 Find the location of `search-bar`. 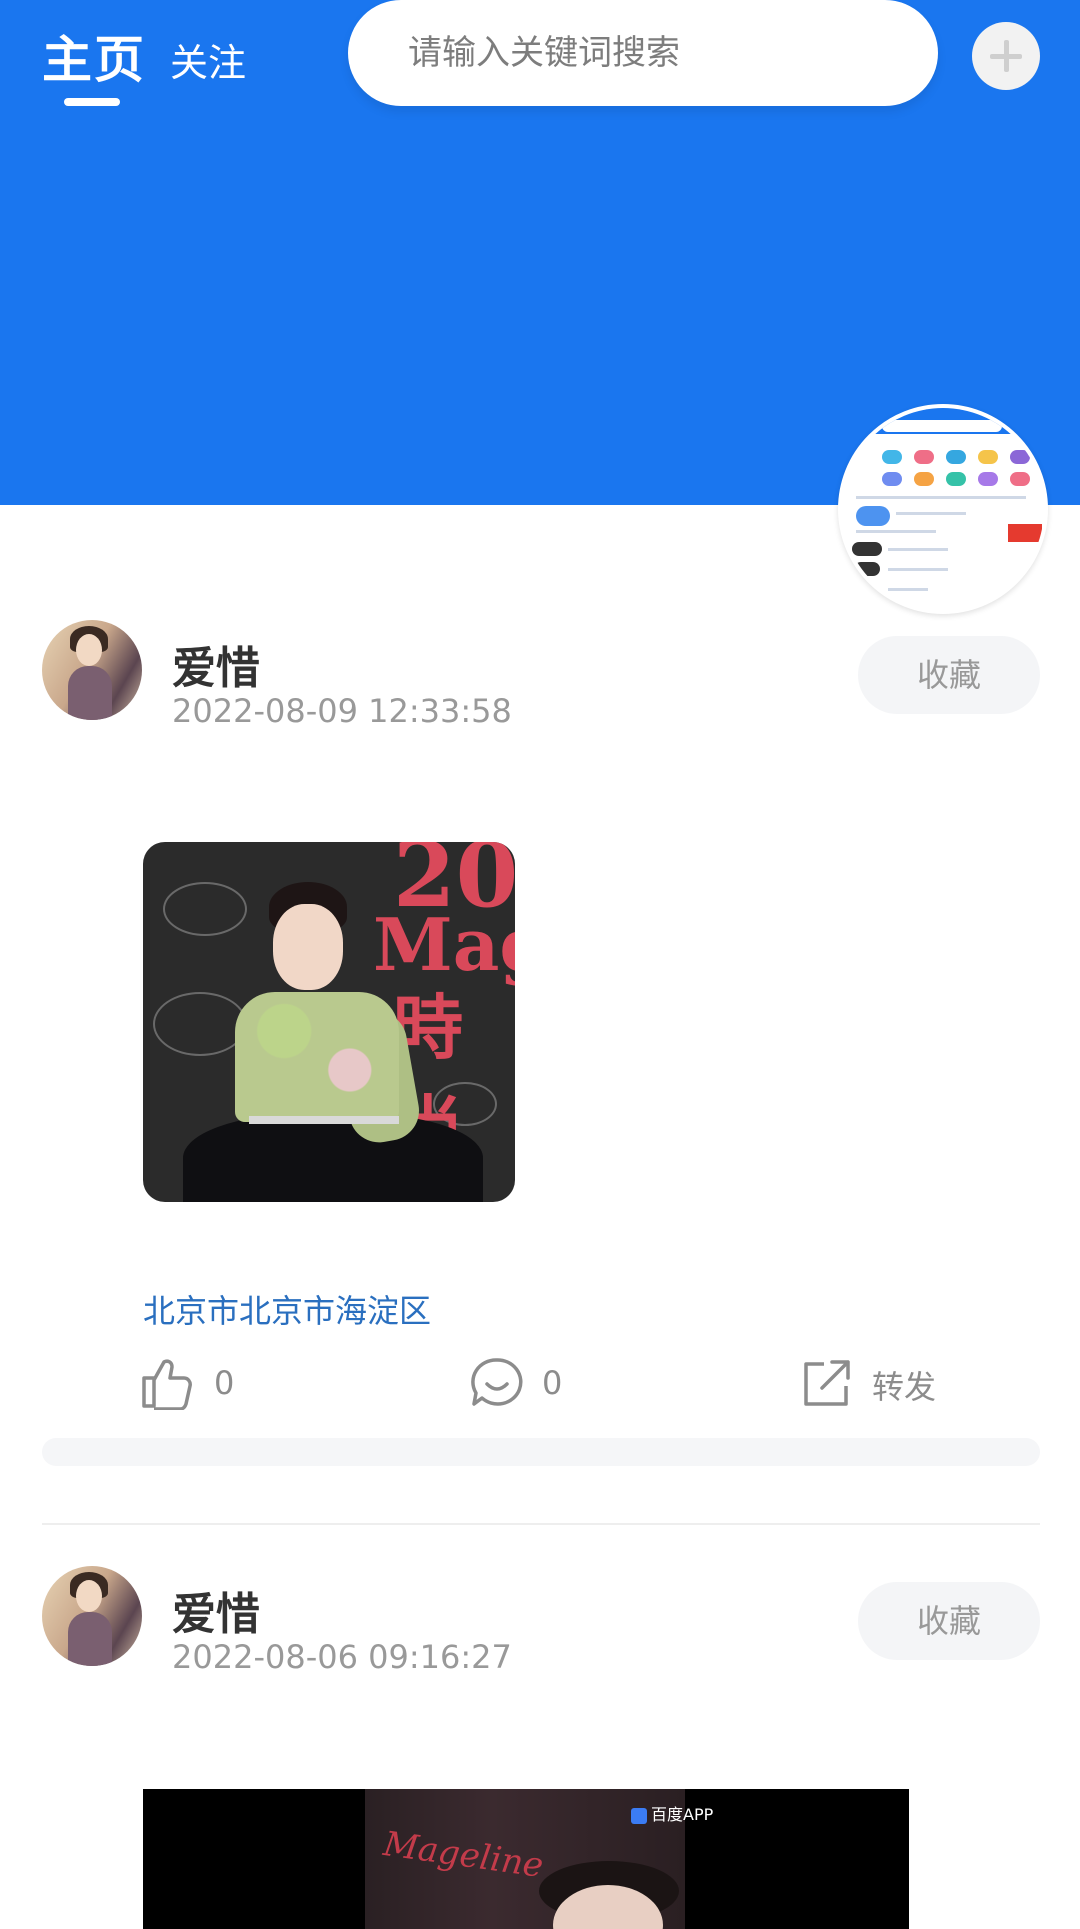

search-bar is located at coordinates (643, 53).